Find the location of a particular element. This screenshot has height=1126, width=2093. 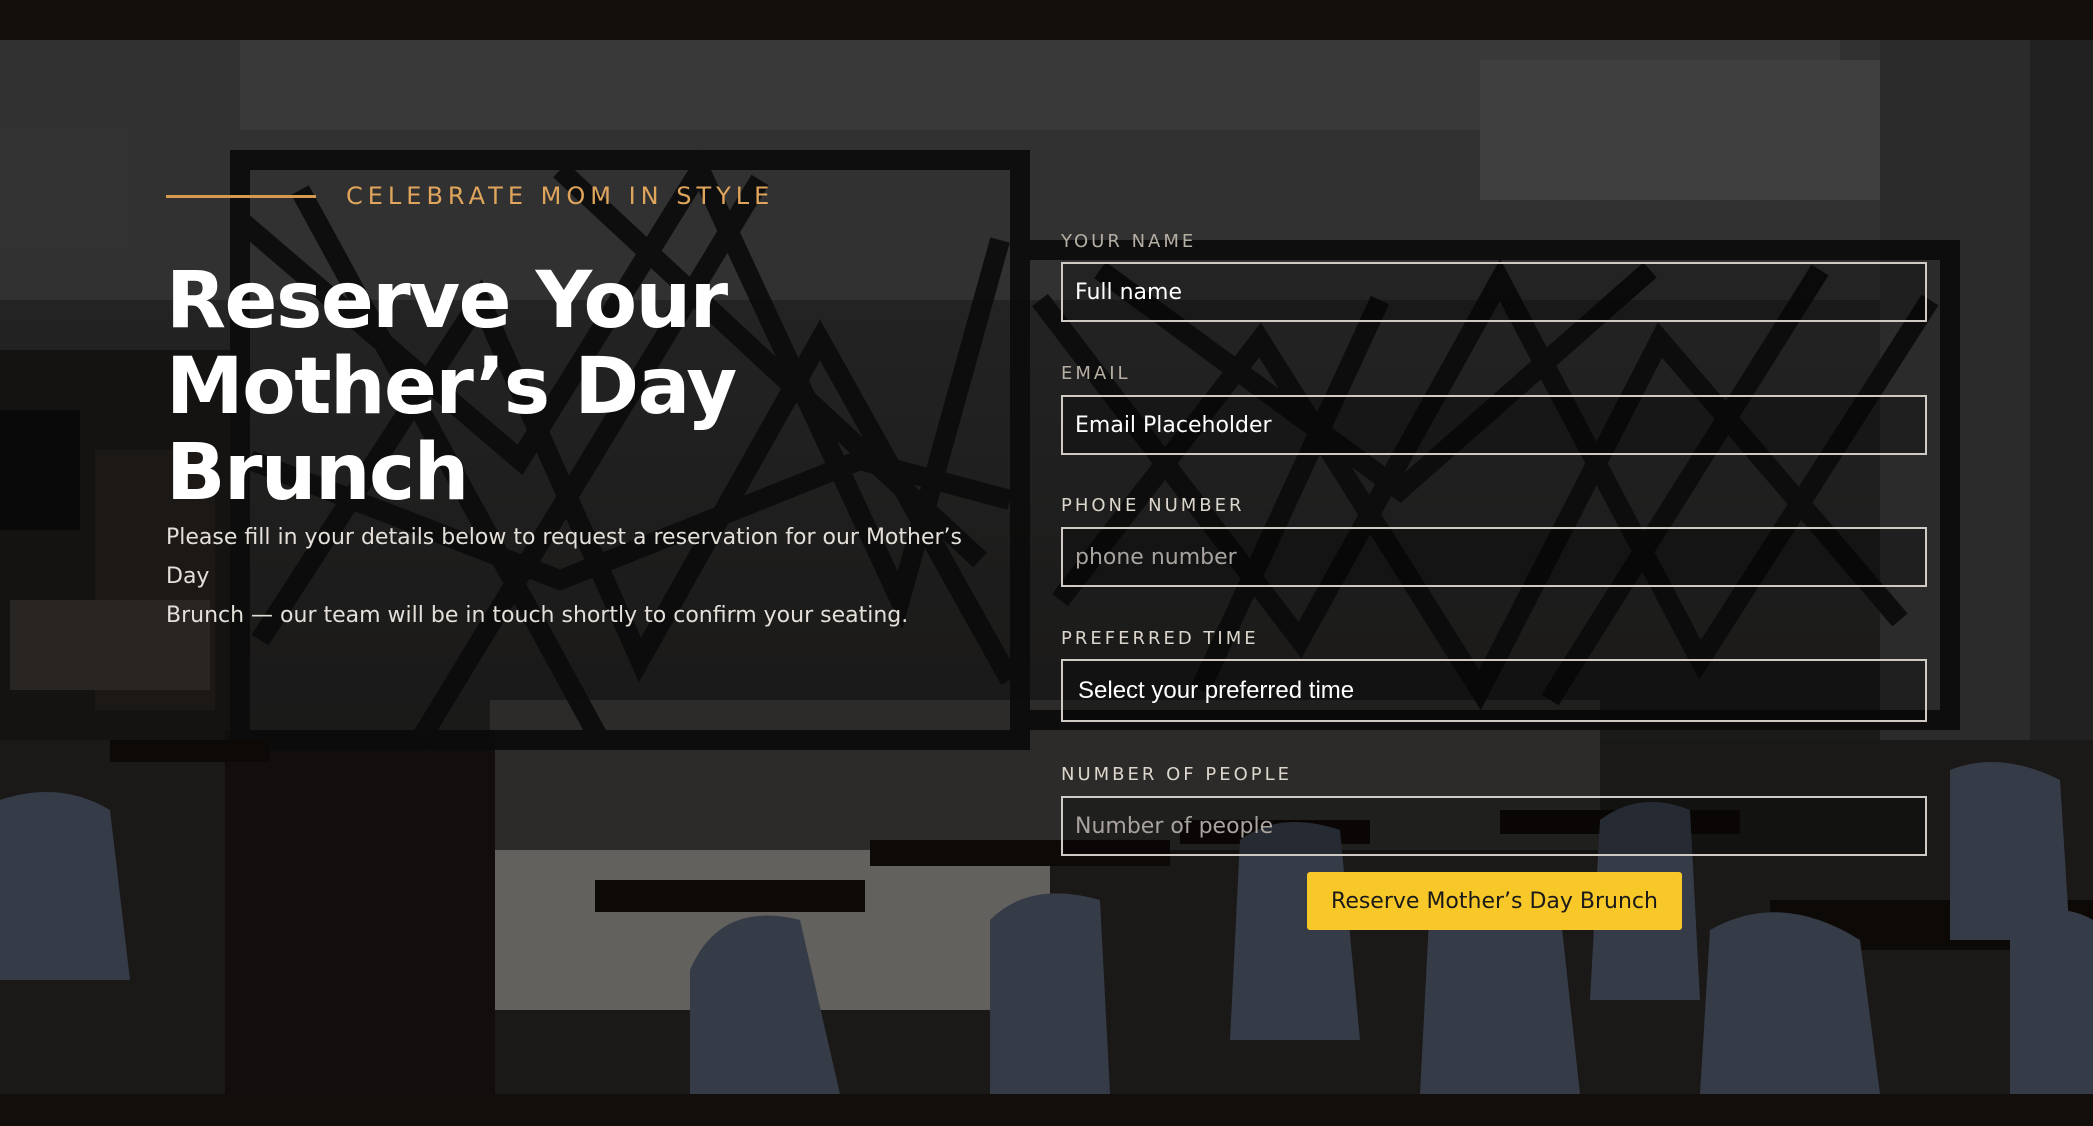

eyebrow: CELEBRATE MOM IN STYLE is located at coordinates (470, 196).